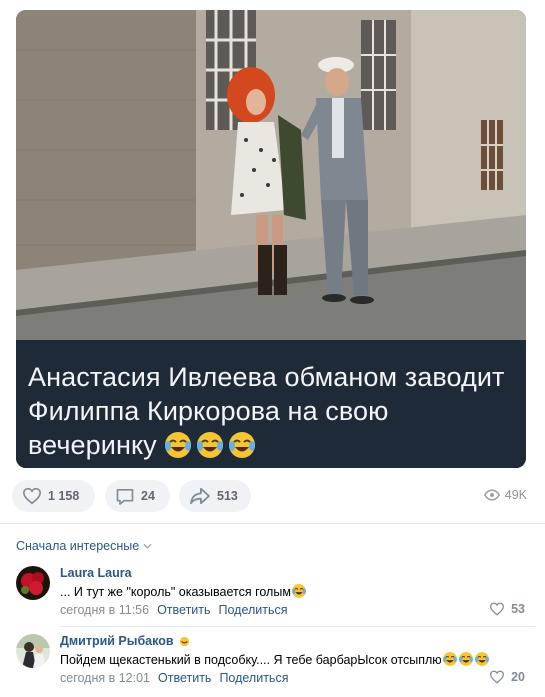 Image resolution: width=545 pixels, height=697 pixels. I want to click on views-counter: 49K, so click(505, 495).